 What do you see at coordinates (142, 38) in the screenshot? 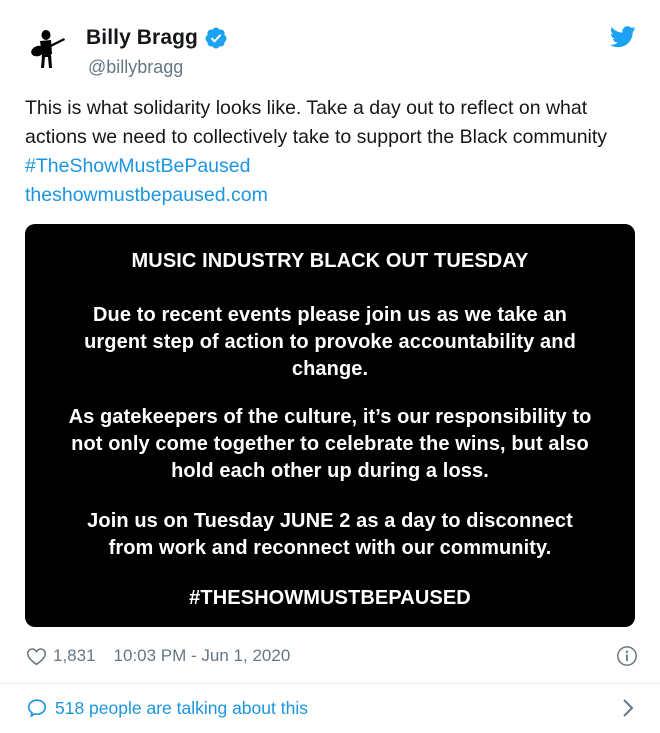
I see `display-name: Billy Bragg` at bounding box center [142, 38].